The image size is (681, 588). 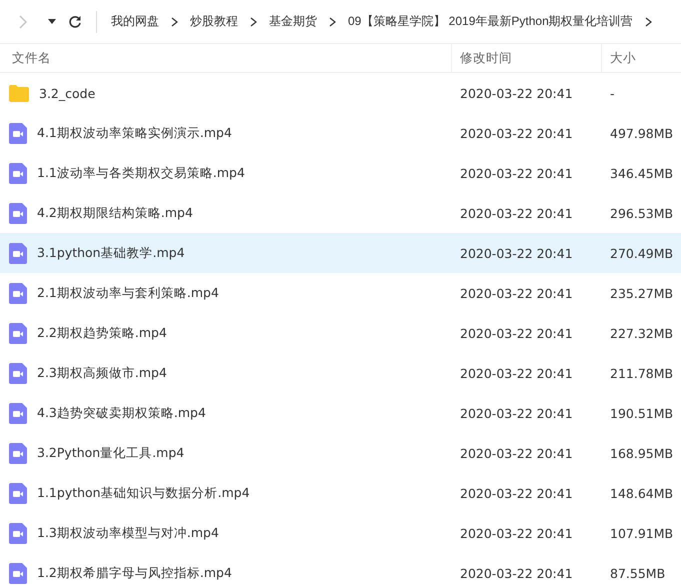 I want to click on file-row: 2.3期权高频做市.mp4 2020-03-22 20:41 211.78MB, so click(x=340, y=373).